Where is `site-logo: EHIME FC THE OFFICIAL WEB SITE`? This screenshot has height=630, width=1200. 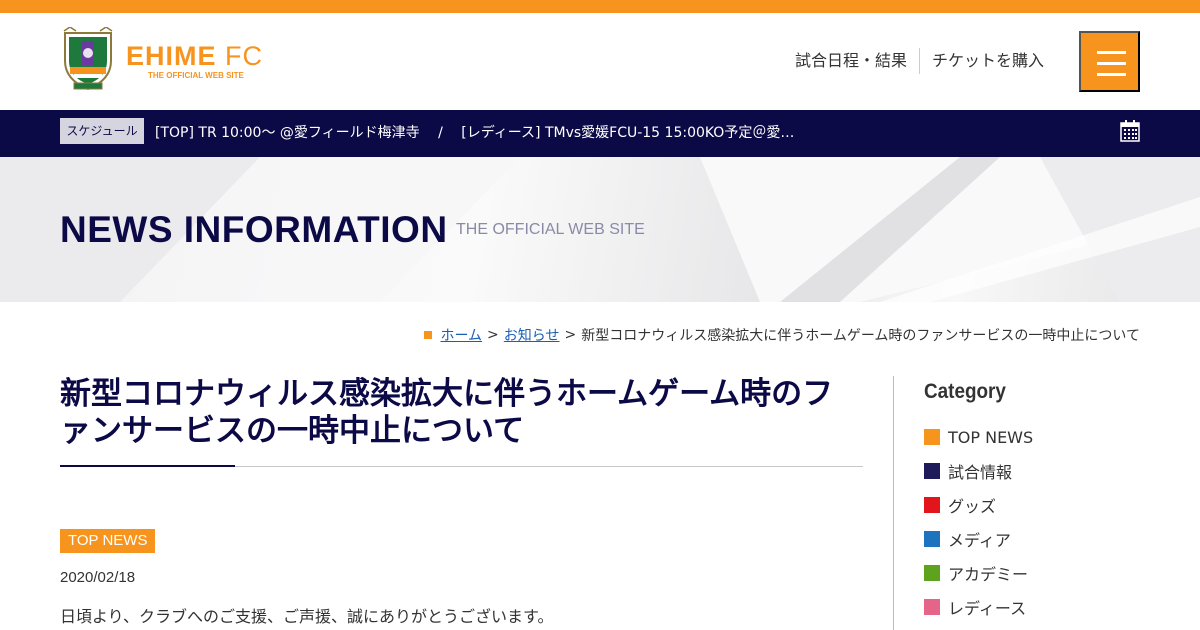 site-logo: EHIME FC THE OFFICIAL WEB SITE is located at coordinates (170, 59).